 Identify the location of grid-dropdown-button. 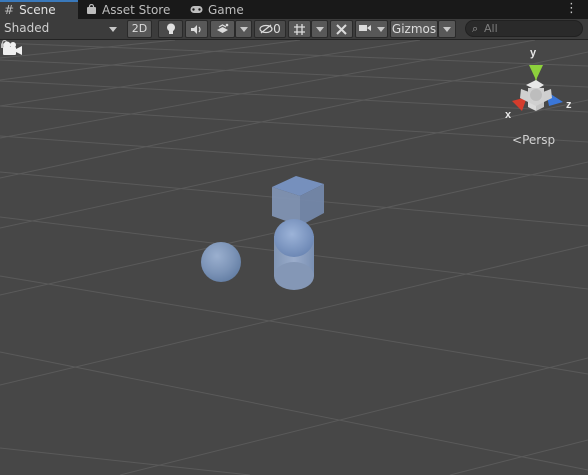
(319, 29).